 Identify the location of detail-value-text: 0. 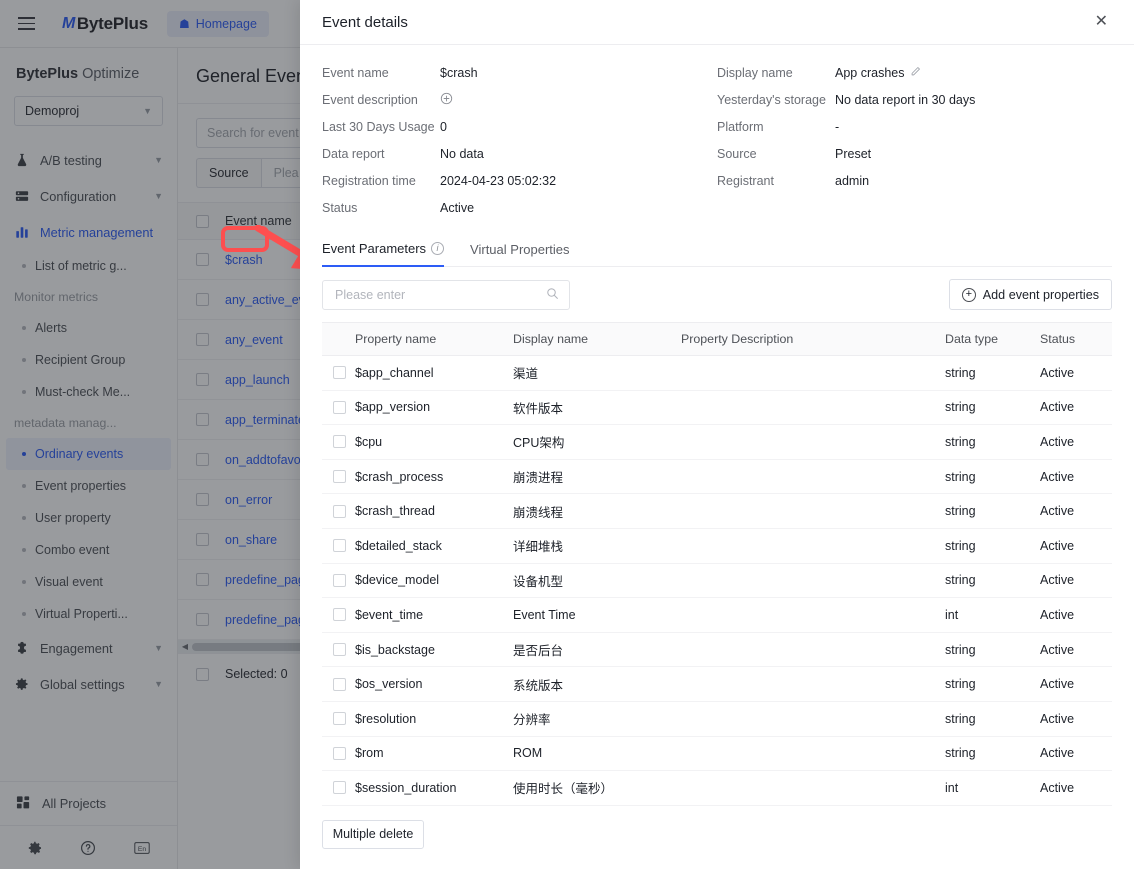
(443, 126).